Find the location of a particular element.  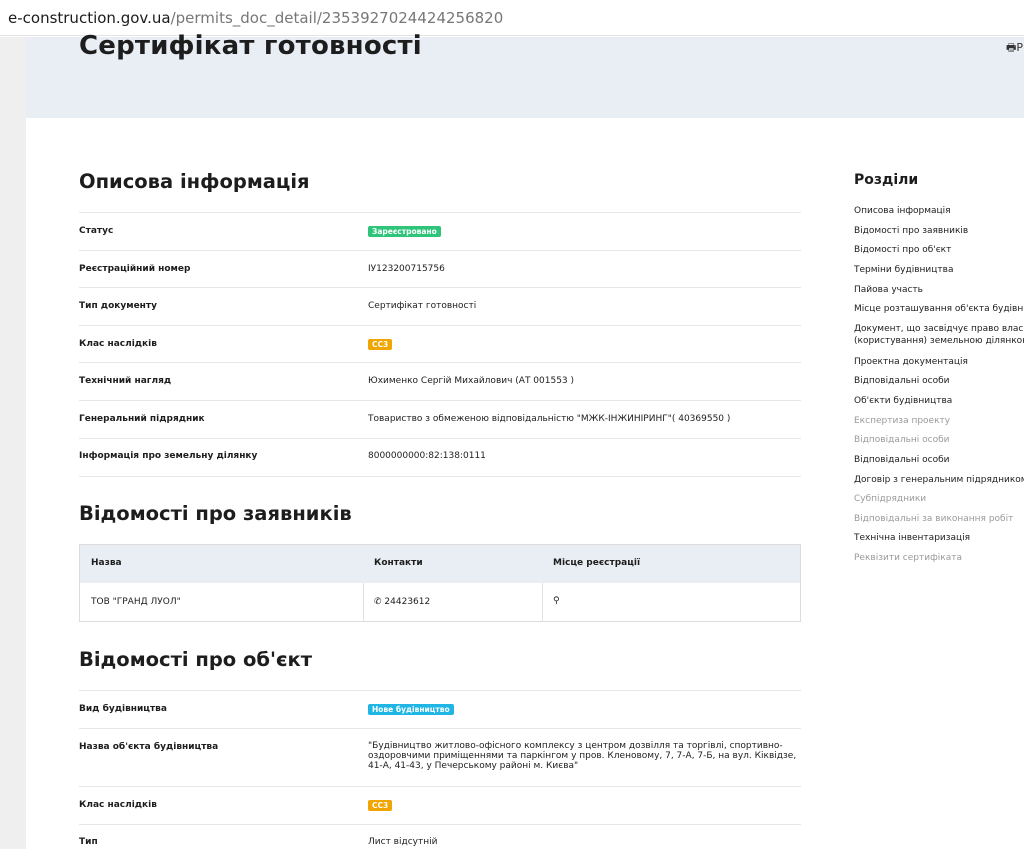

row-value: 8000000000:82:138:0111 is located at coordinates (427, 456).